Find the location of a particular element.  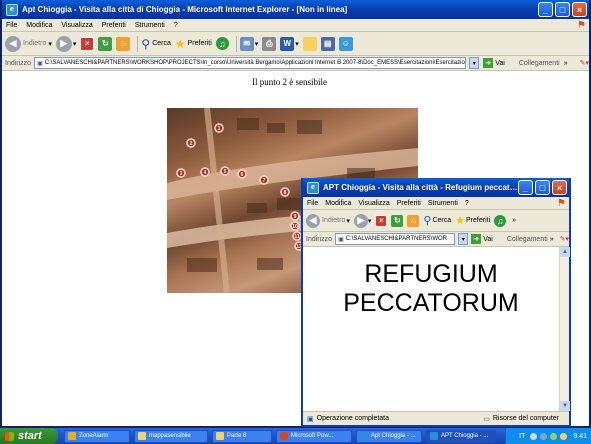

stop-icon: × is located at coordinates (381, 220).